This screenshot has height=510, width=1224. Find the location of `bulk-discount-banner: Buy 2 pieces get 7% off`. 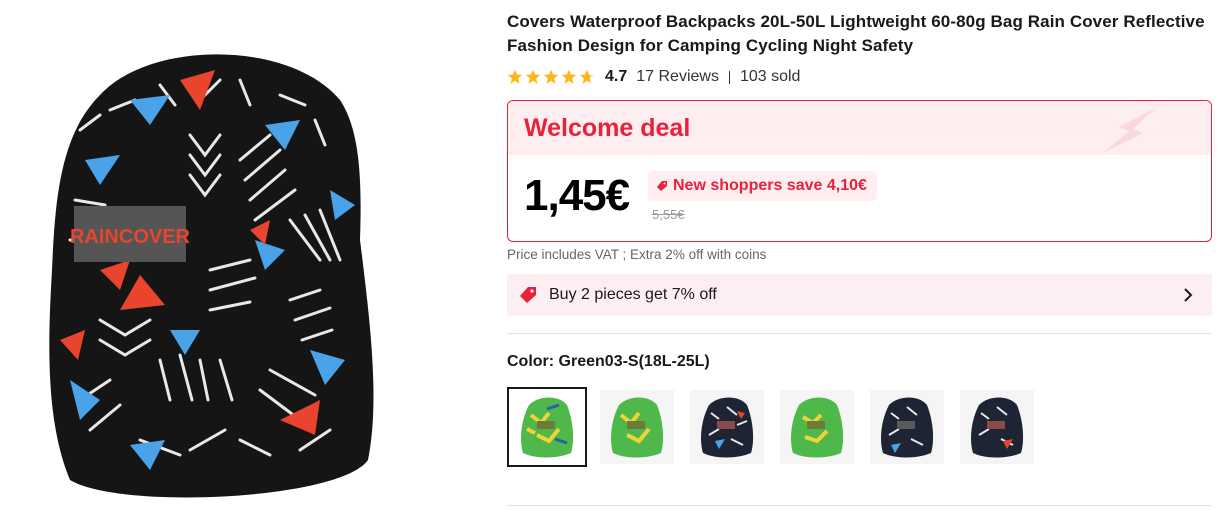

bulk-discount-banner: Buy 2 pieces get 7% off is located at coordinates (859, 295).